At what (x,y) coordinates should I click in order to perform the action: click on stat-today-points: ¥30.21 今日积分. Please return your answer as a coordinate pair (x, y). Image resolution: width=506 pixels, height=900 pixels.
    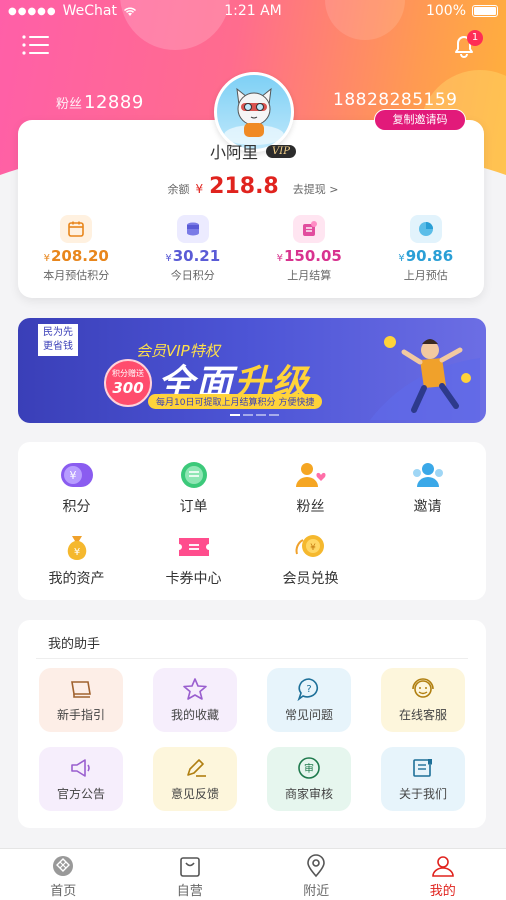
    Looking at the image, I should click on (193, 249).